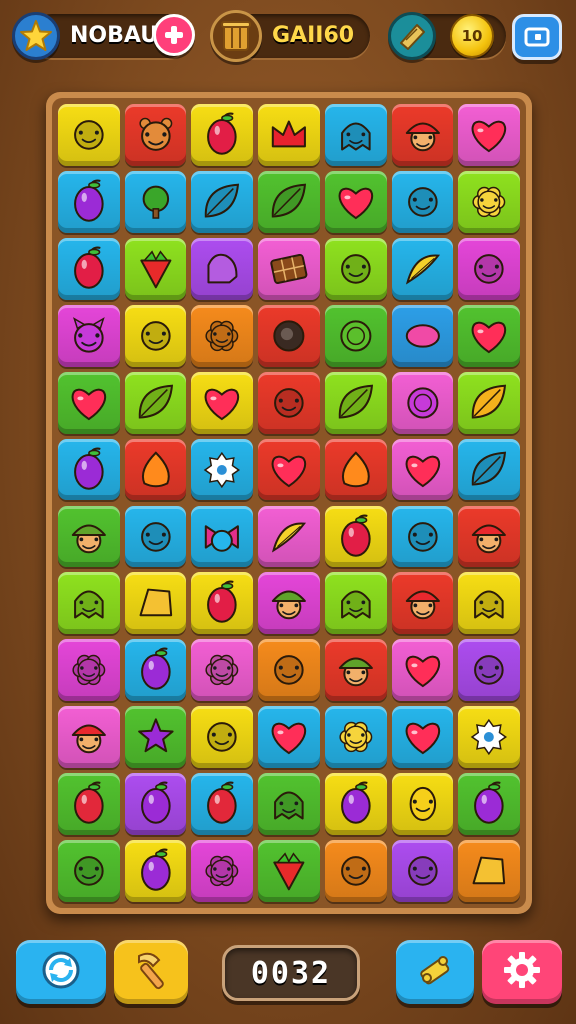 The image size is (576, 1024). I want to click on smiley-icon, so click(289, 402).